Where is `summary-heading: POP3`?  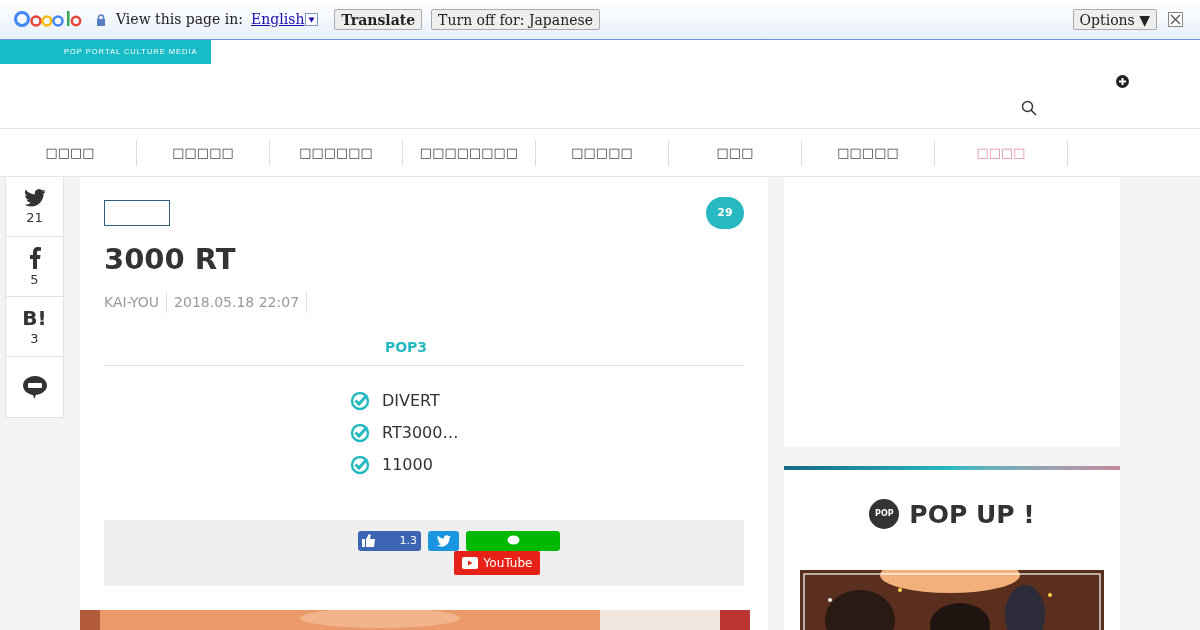
summary-heading: POP3 is located at coordinates (406, 347).